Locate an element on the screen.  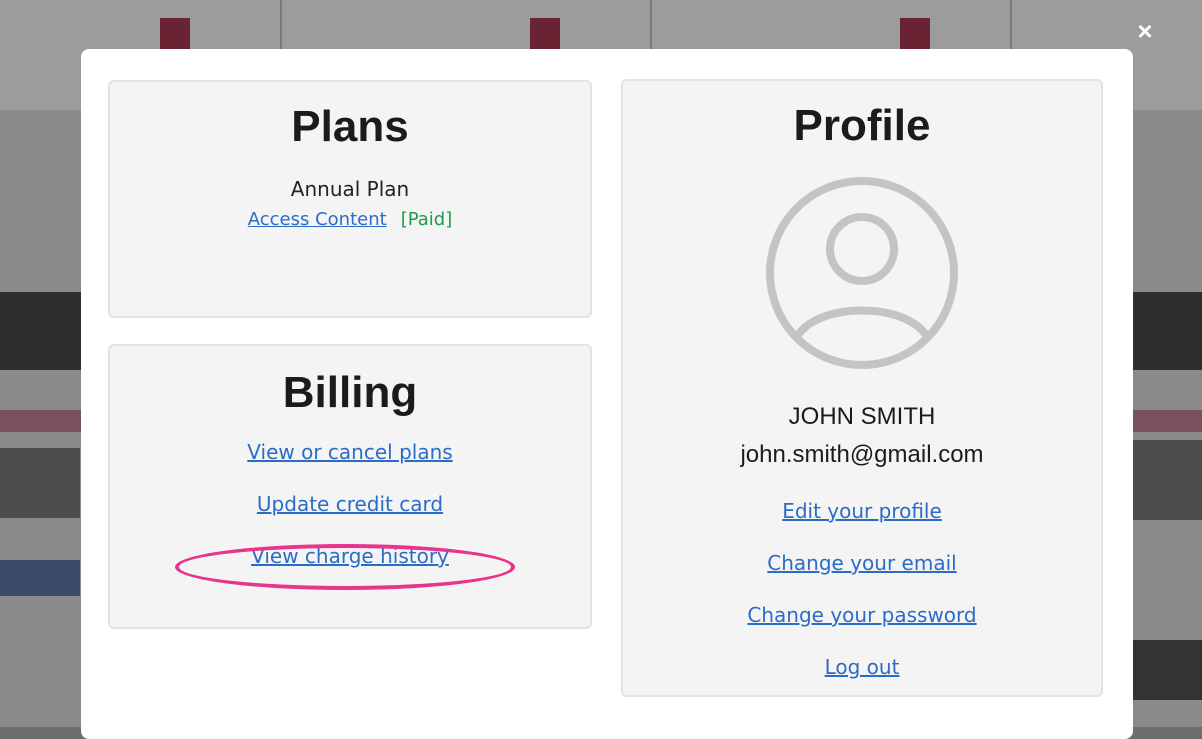
plan-name: Annual Plan is located at coordinates (350, 189).